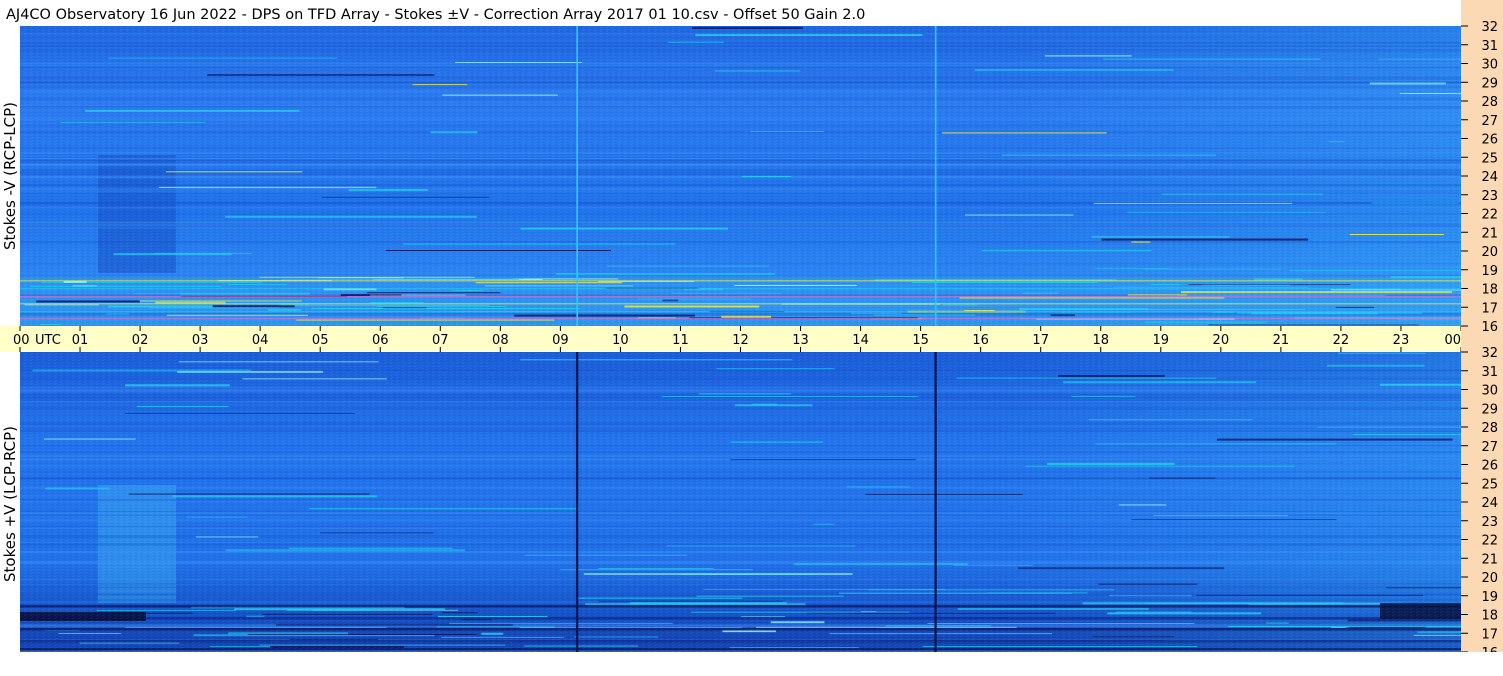  I want to click on x-tick-label: 19, so click(1161, 340).